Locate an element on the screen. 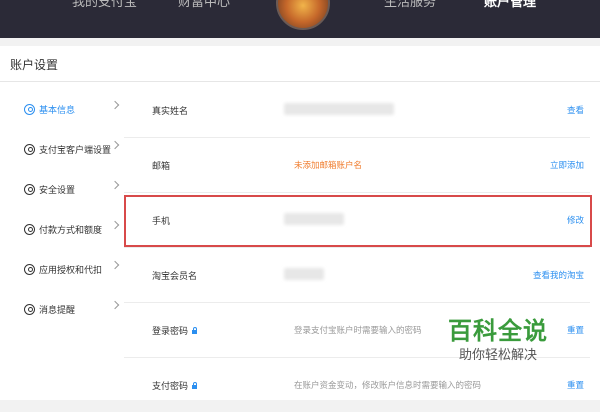  sidebar-item-notifications: 消息提醒 is located at coordinates (67, 309).